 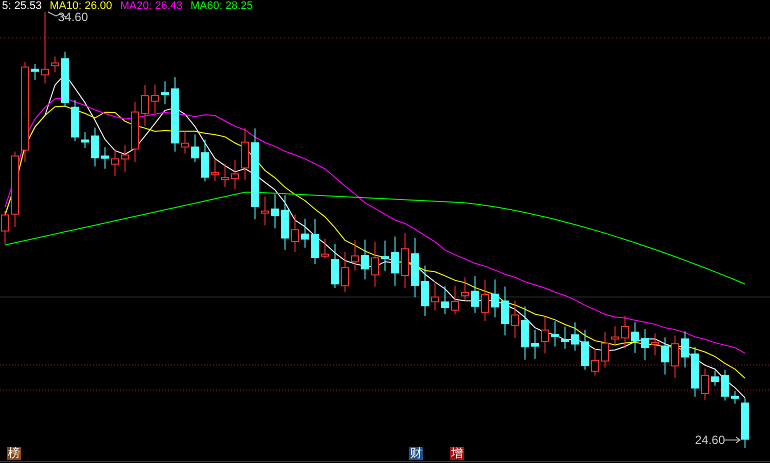 I want to click on legend-label: MA20: 26.43, so click(x=151, y=6).